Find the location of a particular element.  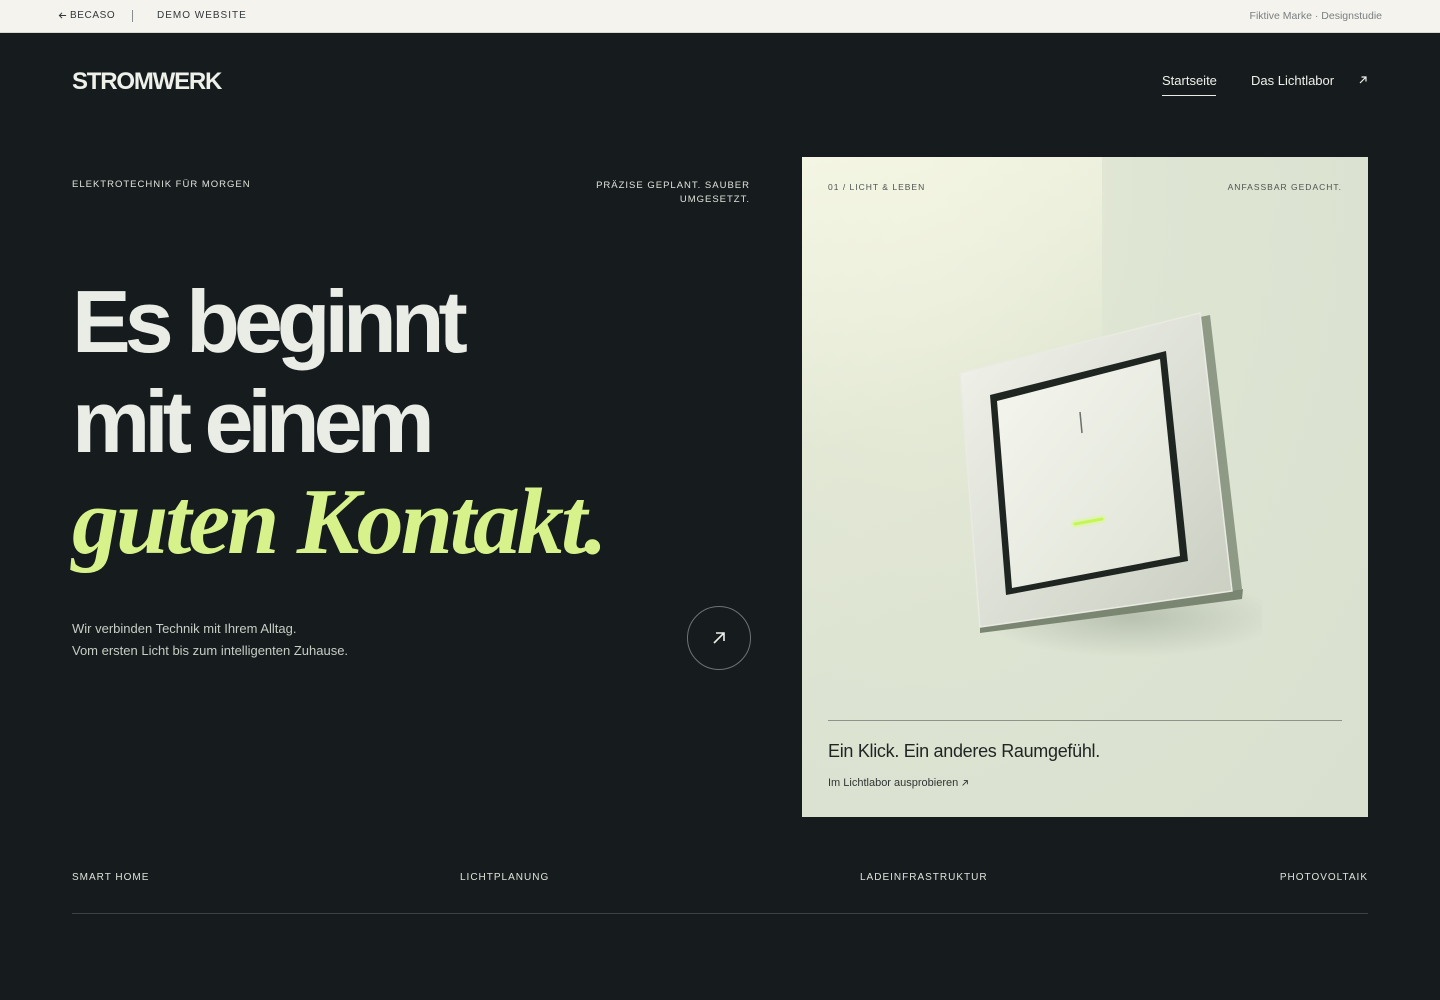

lichtlabor-link: Im Lichtlabor ausprobieren is located at coordinates (898, 783).